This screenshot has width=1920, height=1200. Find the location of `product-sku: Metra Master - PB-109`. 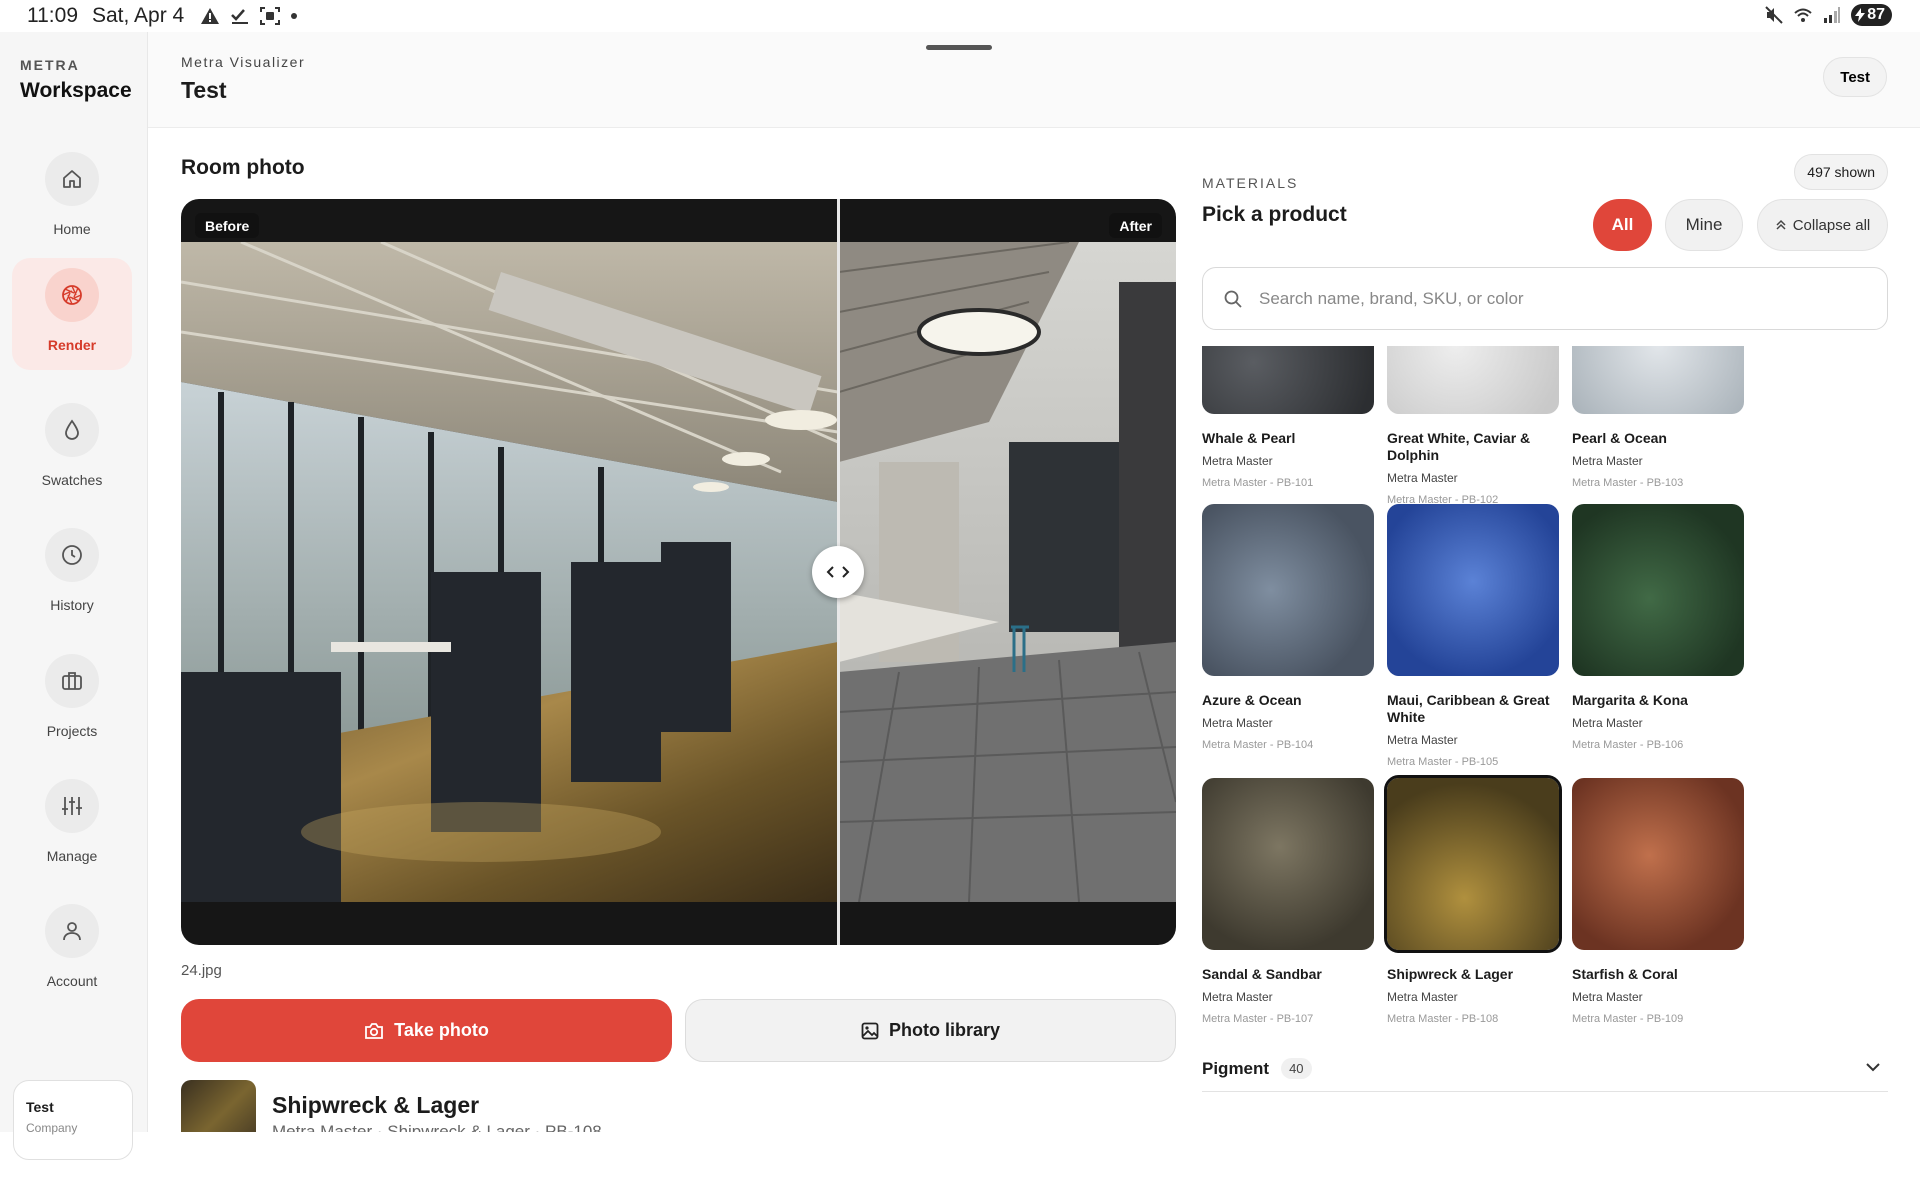

product-sku: Metra Master - PB-109 is located at coordinates (1628, 1019).